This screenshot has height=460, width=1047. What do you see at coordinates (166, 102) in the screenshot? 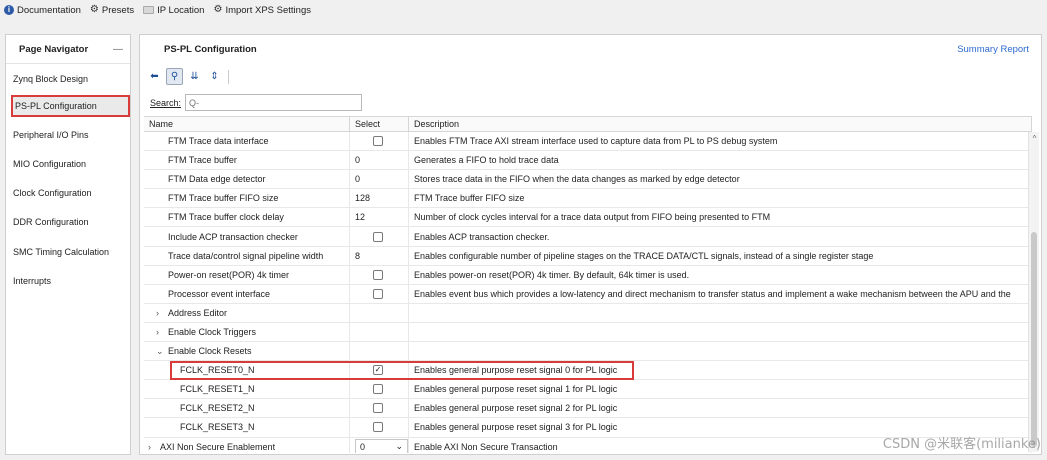
I see `search-label: Search:` at bounding box center [166, 102].